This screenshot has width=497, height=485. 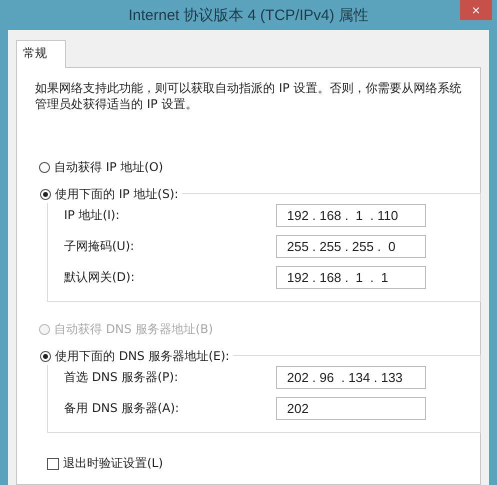 I want to click on ip-address-field: 192 . 168 . 1 . 1, so click(x=351, y=277).